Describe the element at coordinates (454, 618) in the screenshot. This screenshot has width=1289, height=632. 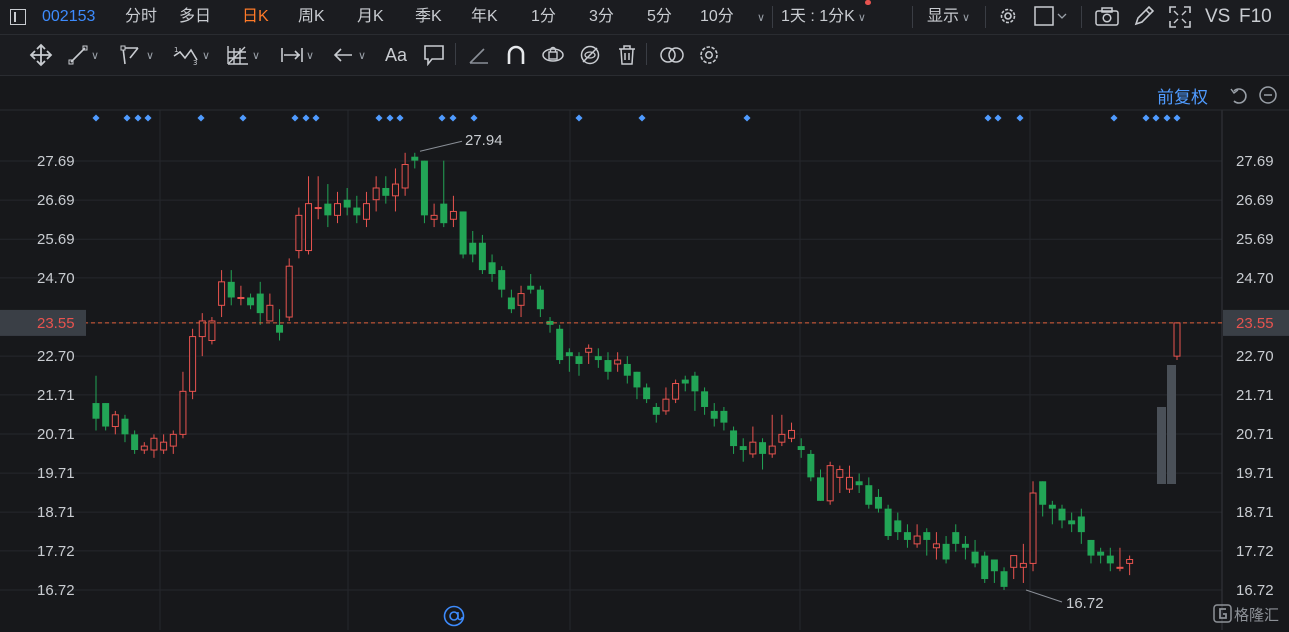
I see `at-mention-icon` at that location.